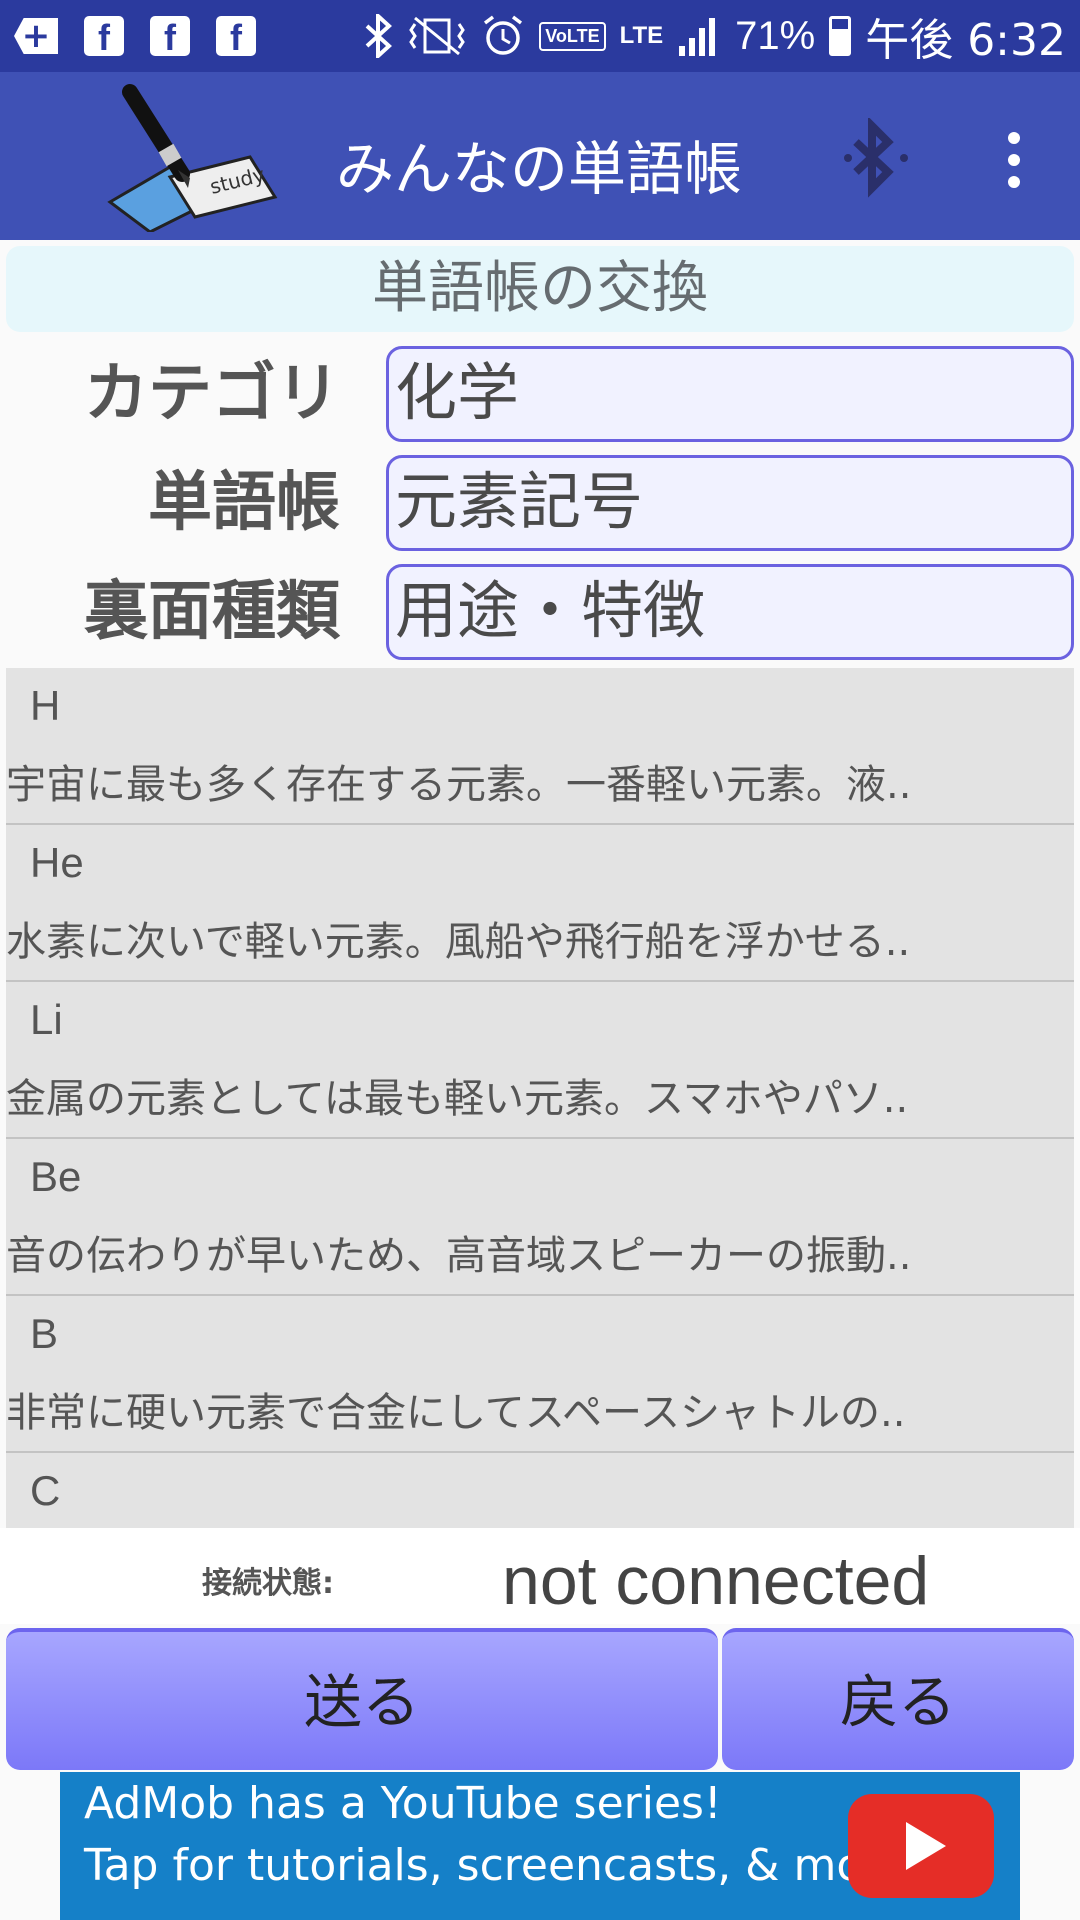  What do you see at coordinates (641, 35) in the screenshot?
I see `lte-icon: LTE` at bounding box center [641, 35].